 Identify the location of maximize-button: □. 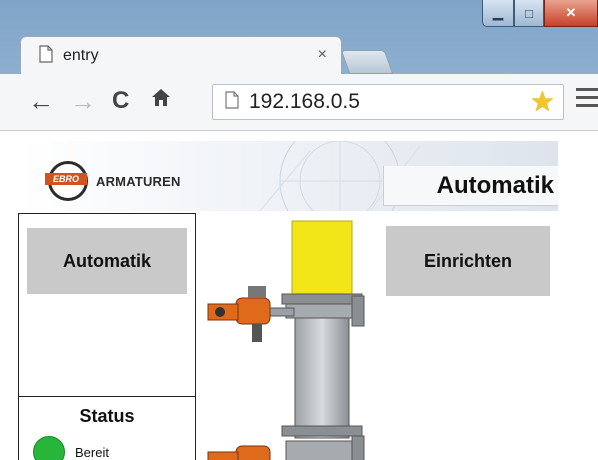
(529, 13).